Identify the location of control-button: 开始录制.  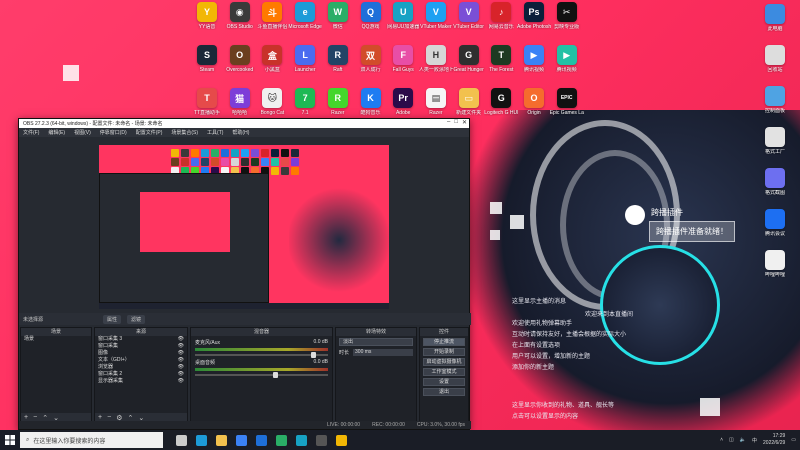
(444, 352).